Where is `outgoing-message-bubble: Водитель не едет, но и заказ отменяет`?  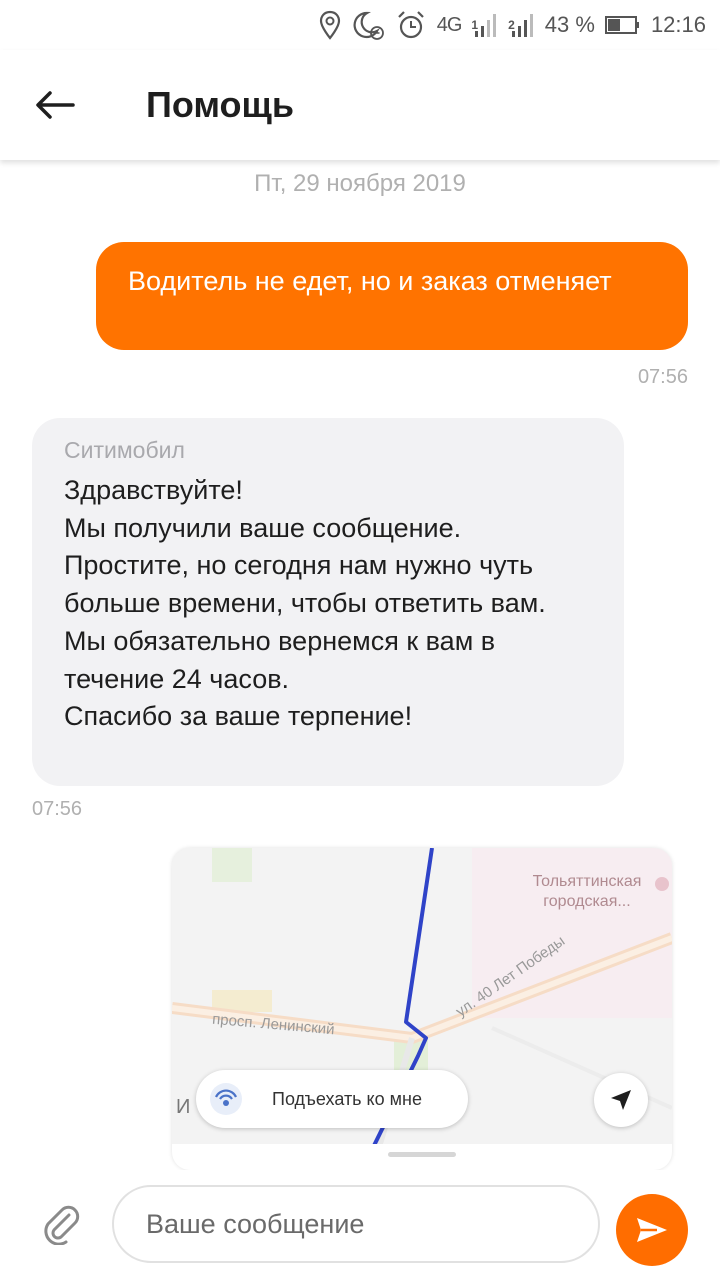 outgoing-message-bubble: Водитель не едет, но и заказ отменяет is located at coordinates (392, 296).